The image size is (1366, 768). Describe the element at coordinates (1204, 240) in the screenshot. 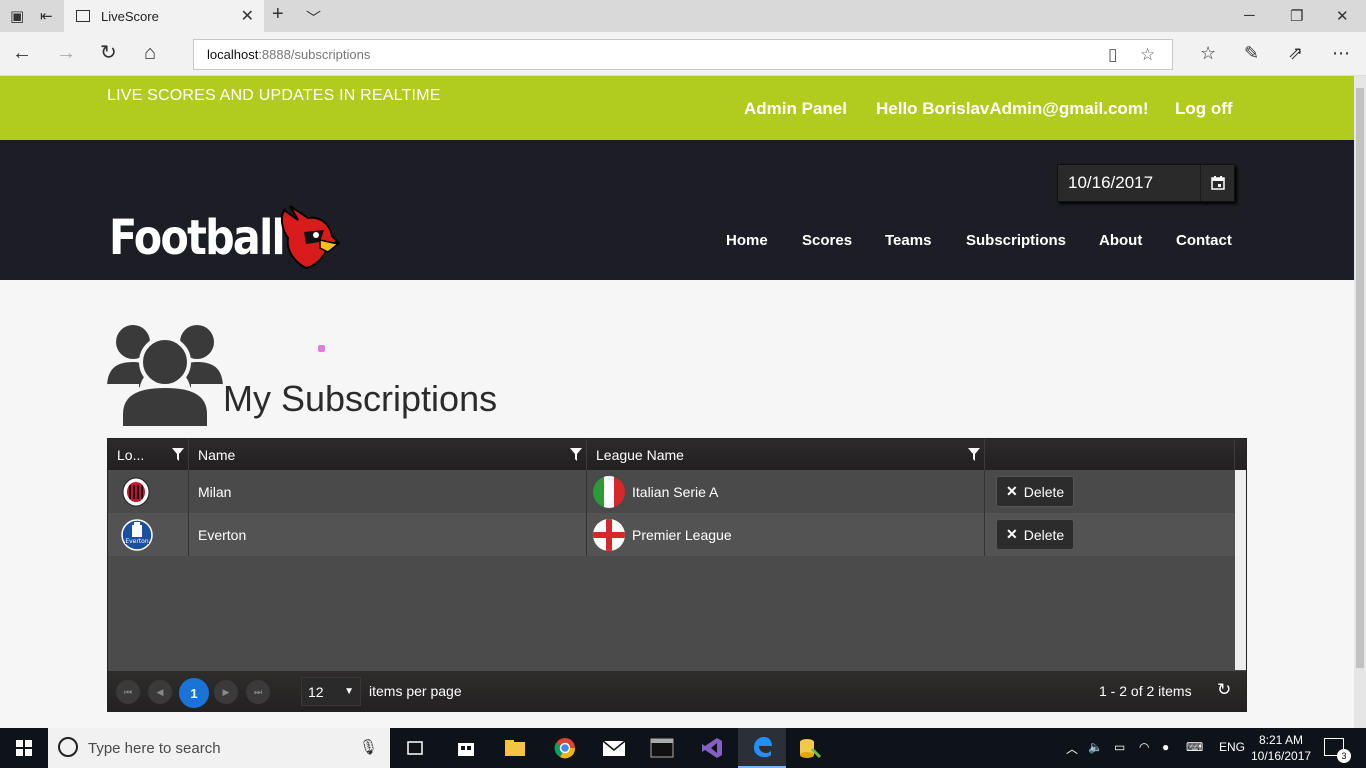

I see `nav-contact: Contact` at that location.